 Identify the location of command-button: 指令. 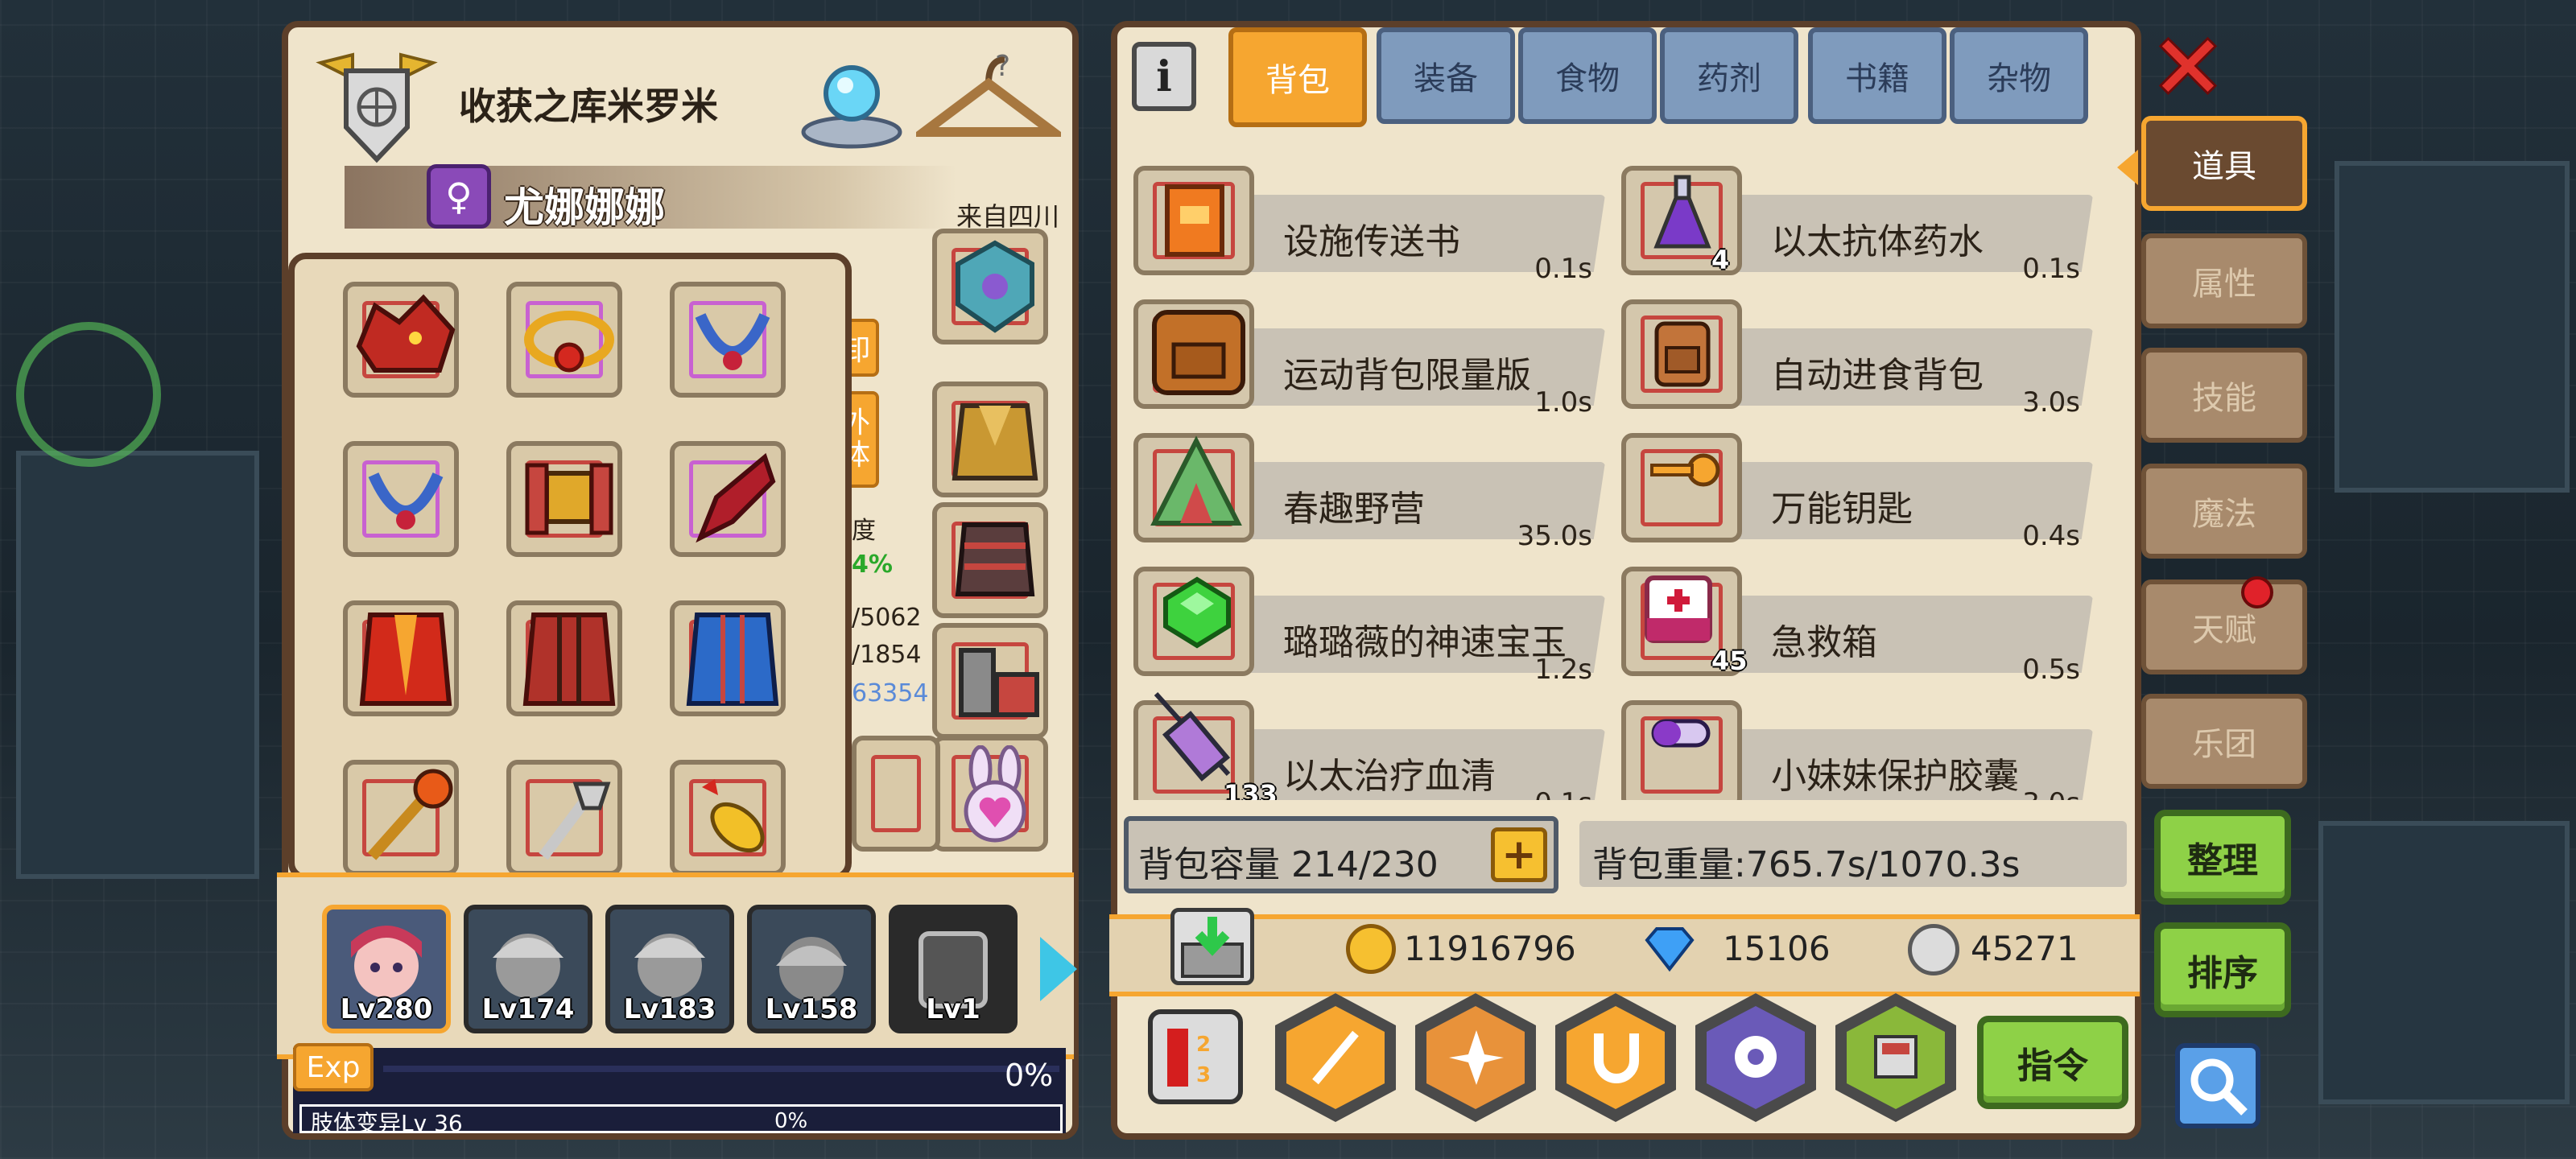
(2052, 1062).